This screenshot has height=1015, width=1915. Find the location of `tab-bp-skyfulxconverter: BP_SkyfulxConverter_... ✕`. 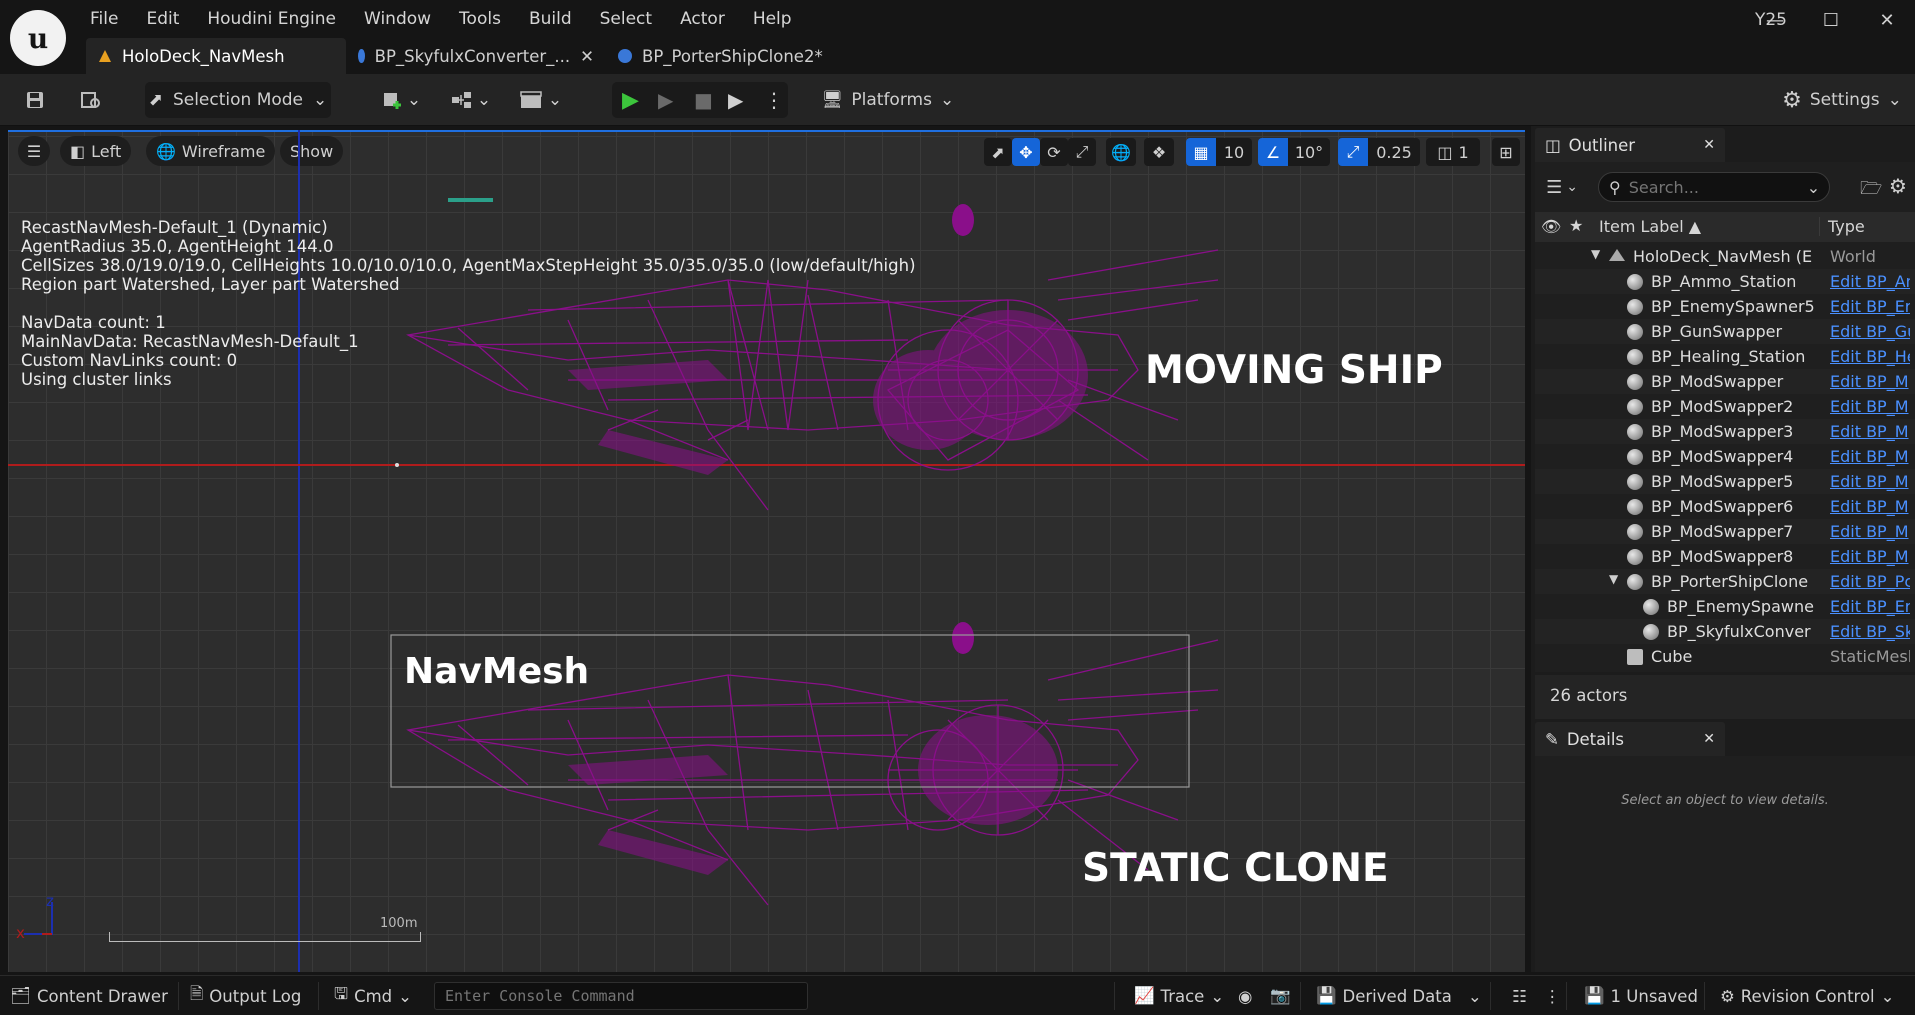

tab-bp-skyfulxconverter: BP_SkyfulxConverter_... ✕ is located at coordinates (476, 56).